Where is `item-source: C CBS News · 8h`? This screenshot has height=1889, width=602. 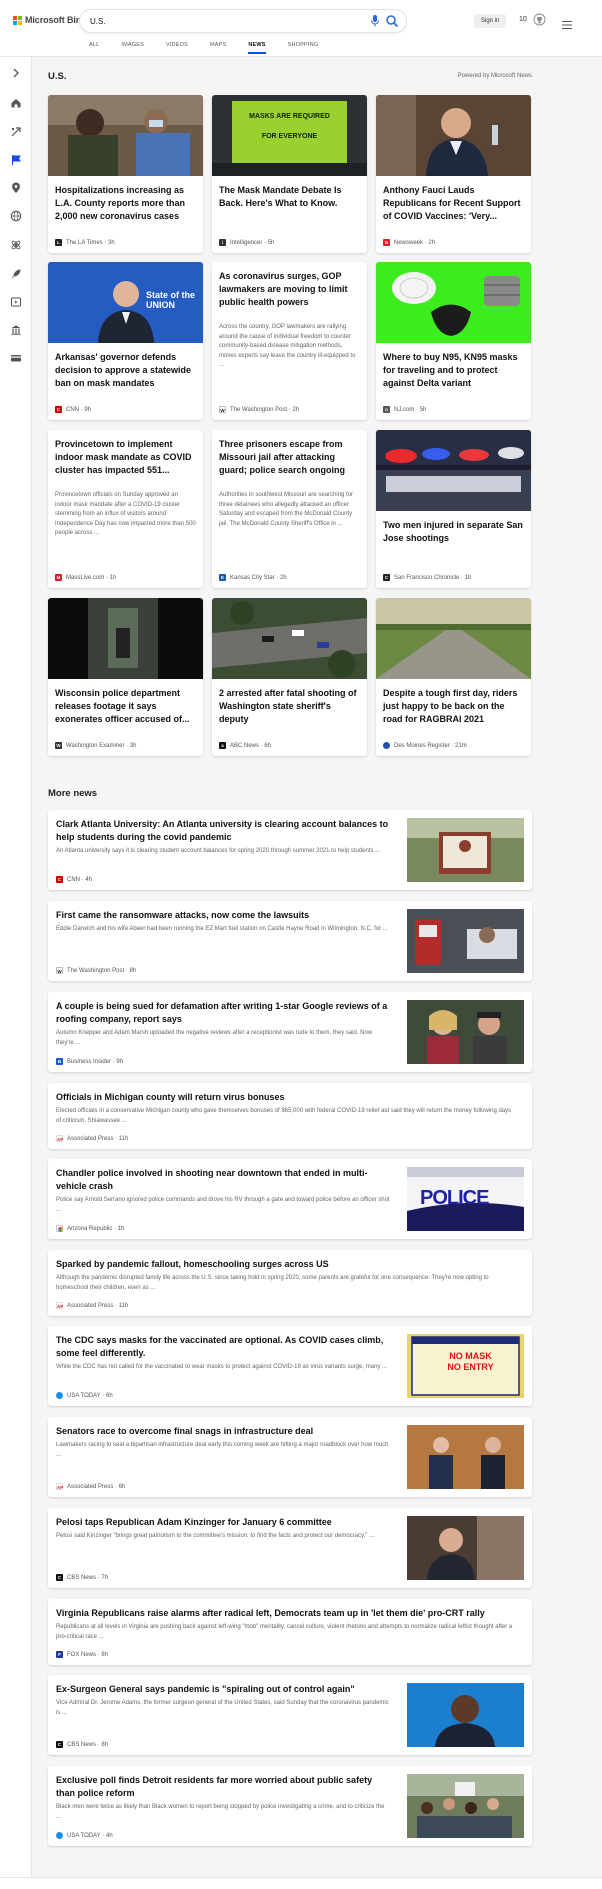 item-source: C CBS News · 8h is located at coordinates (82, 1744).